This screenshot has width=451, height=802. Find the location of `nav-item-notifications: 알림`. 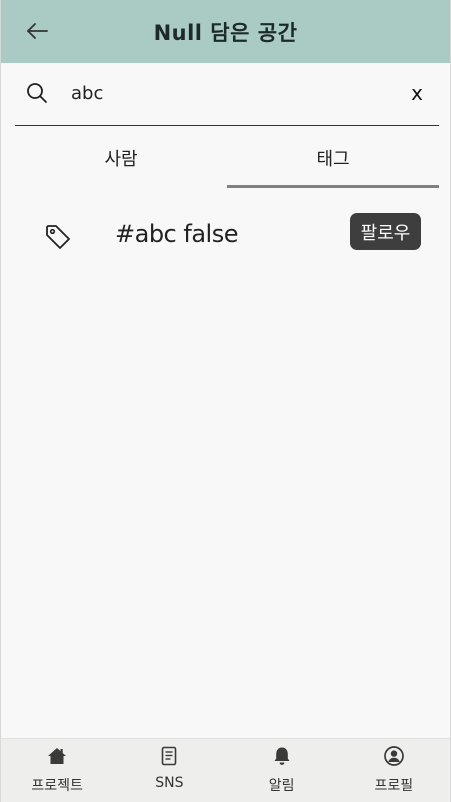

nav-item-notifications: 알림 is located at coordinates (282, 770).